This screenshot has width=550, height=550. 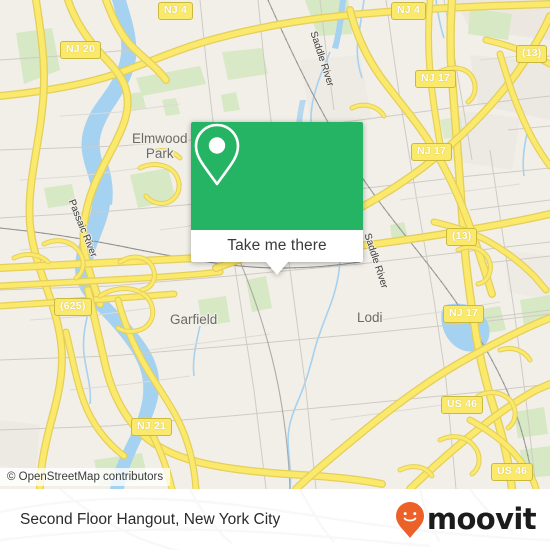 I want to click on highway-shield: (625), so click(x=73, y=307).